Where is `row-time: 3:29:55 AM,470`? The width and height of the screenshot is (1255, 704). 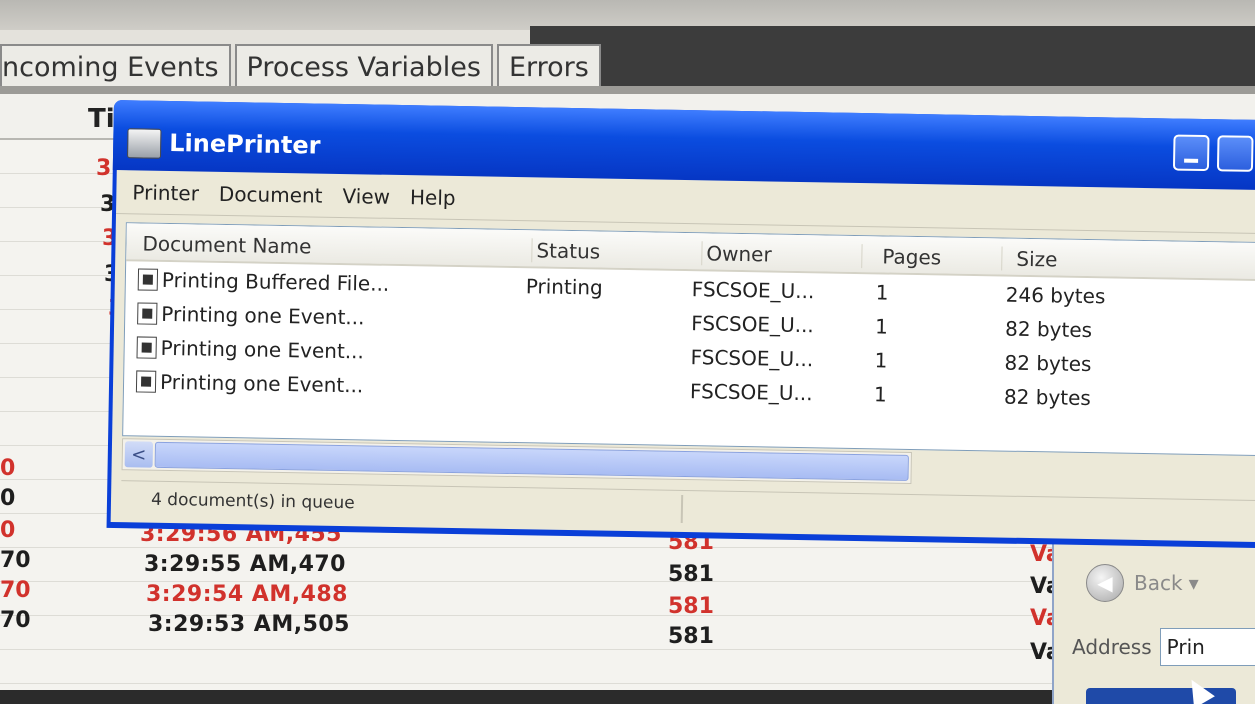
row-time: 3:29:55 AM,470 is located at coordinates (245, 564).